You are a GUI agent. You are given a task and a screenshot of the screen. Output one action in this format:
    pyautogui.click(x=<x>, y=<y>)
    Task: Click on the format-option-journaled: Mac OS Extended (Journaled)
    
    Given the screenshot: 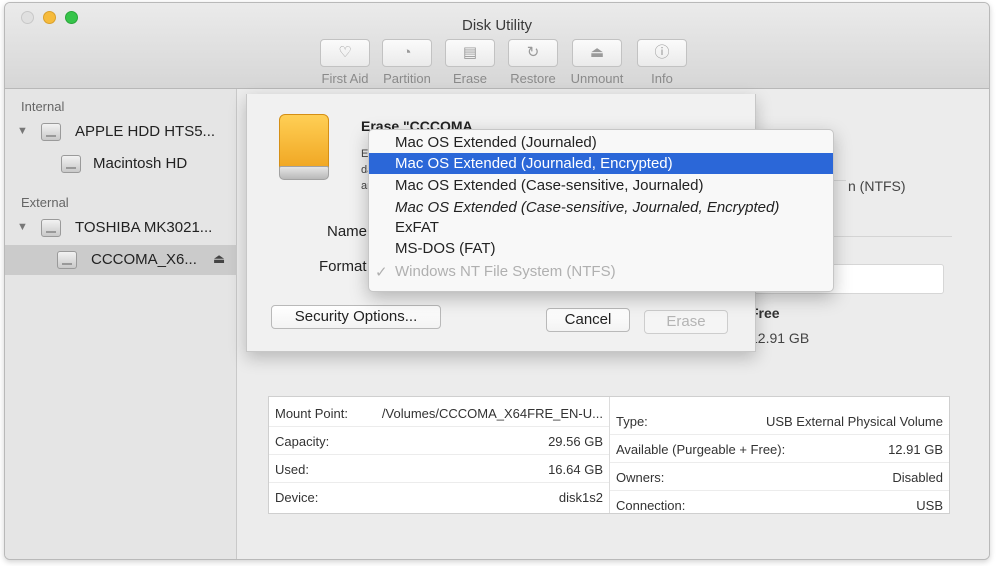 What is the action you would take?
    pyautogui.click(x=601, y=142)
    